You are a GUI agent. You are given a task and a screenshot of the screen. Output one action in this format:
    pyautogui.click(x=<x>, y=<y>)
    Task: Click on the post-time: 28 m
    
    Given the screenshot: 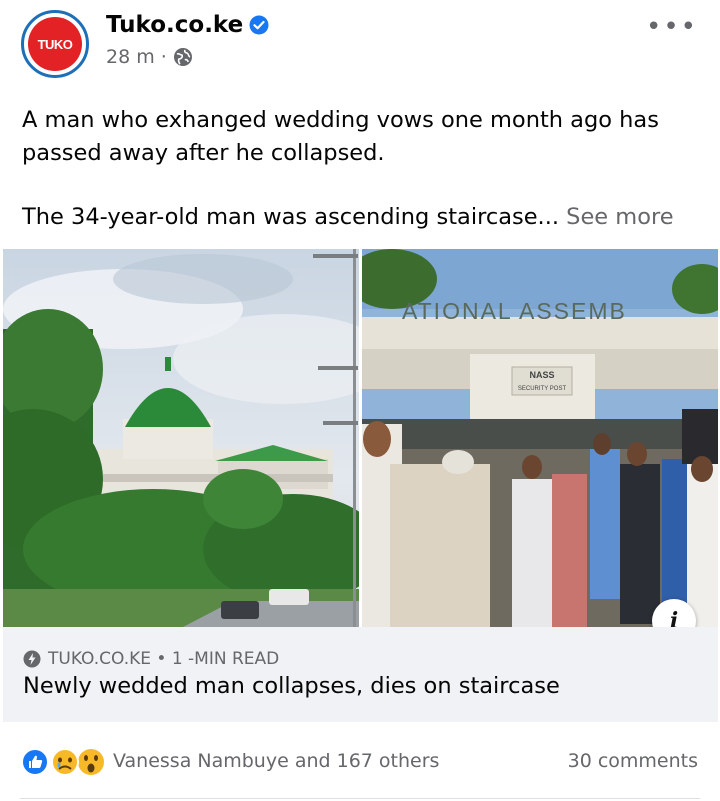 What is the action you would take?
    pyautogui.click(x=130, y=57)
    